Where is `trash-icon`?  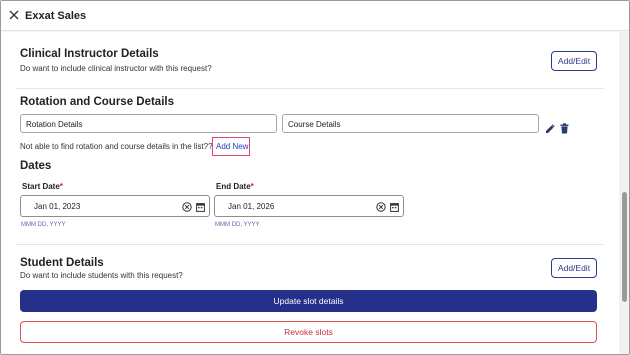
trash-icon is located at coordinates (564, 128).